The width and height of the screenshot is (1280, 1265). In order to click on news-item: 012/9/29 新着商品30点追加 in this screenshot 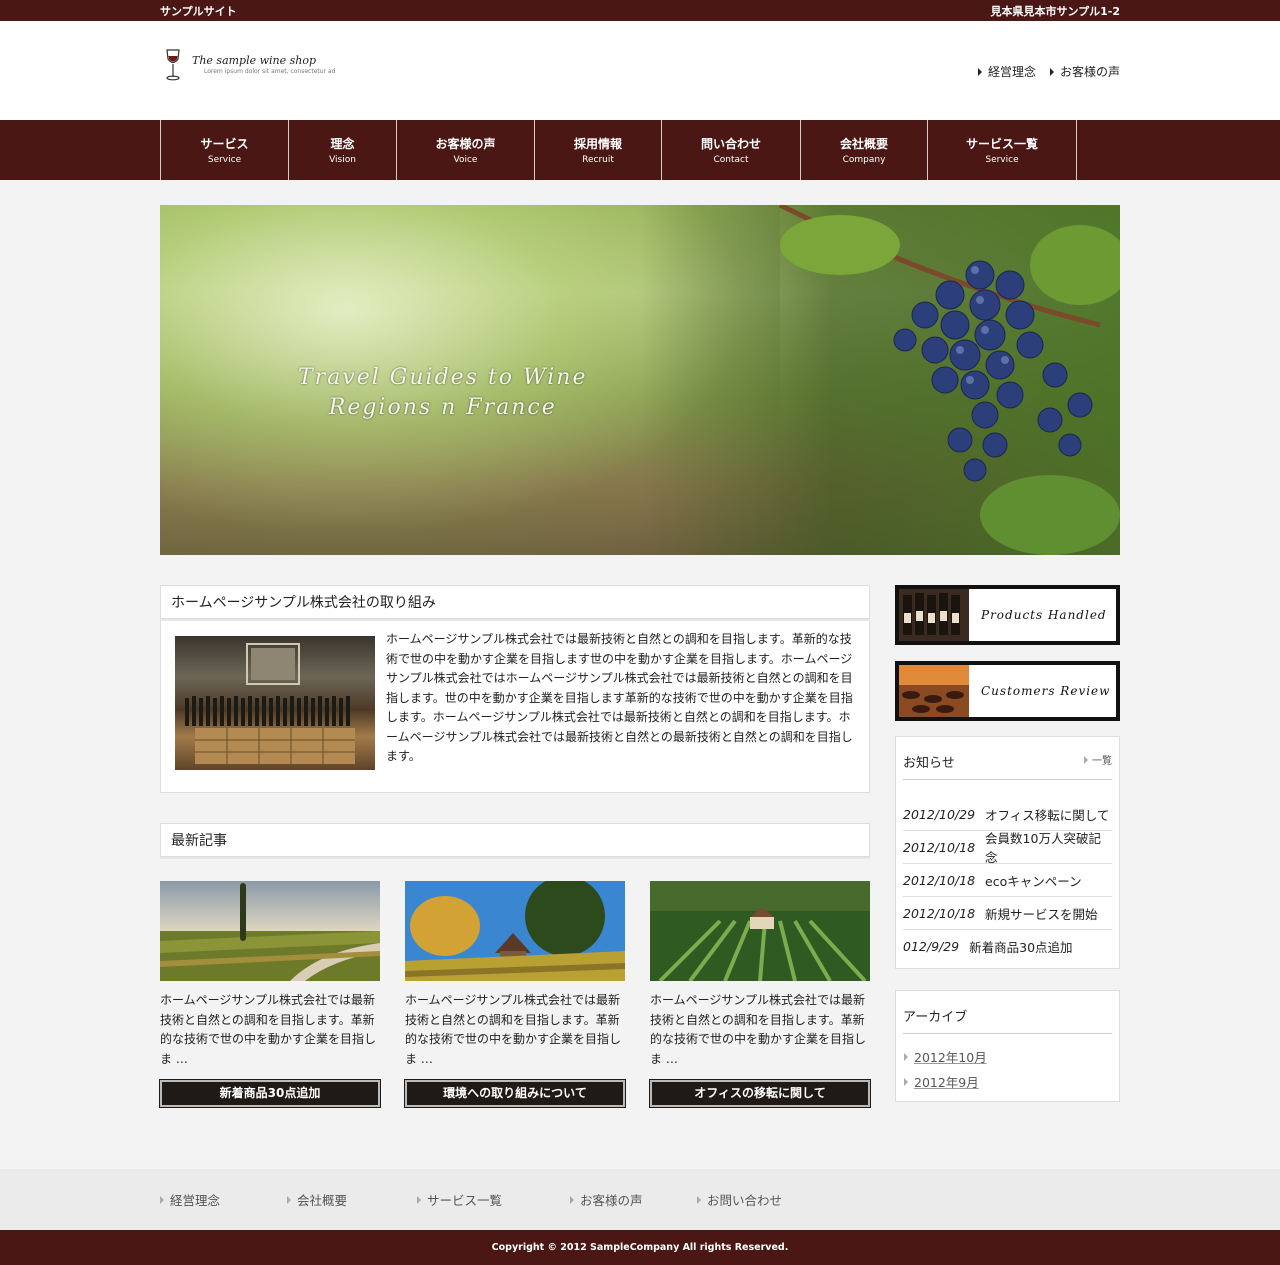, I will do `click(1007, 946)`.